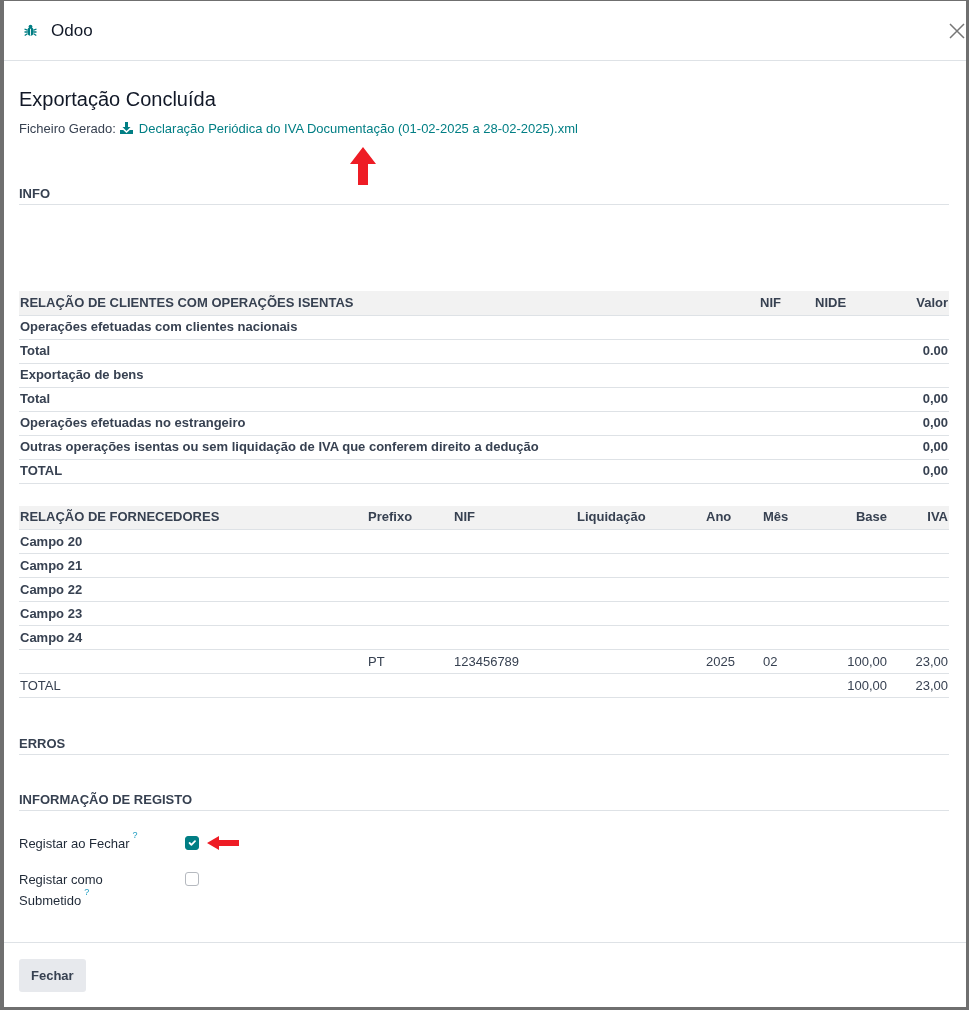 The width and height of the screenshot is (969, 1010). Describe the element at coordinates (51, 541) in the screenshot. I see `row-label: Campo 20` at that location.